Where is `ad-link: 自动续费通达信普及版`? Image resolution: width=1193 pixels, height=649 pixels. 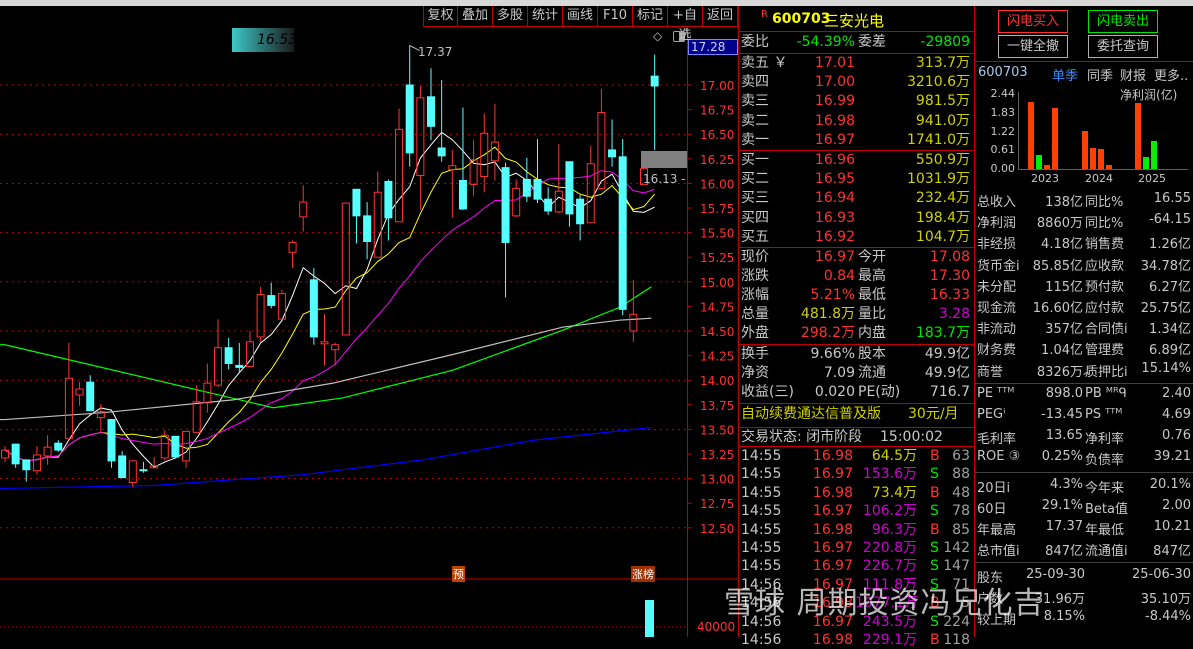
ad-link: 自动续费通达信普及版 is located at coordinates (811, 414).